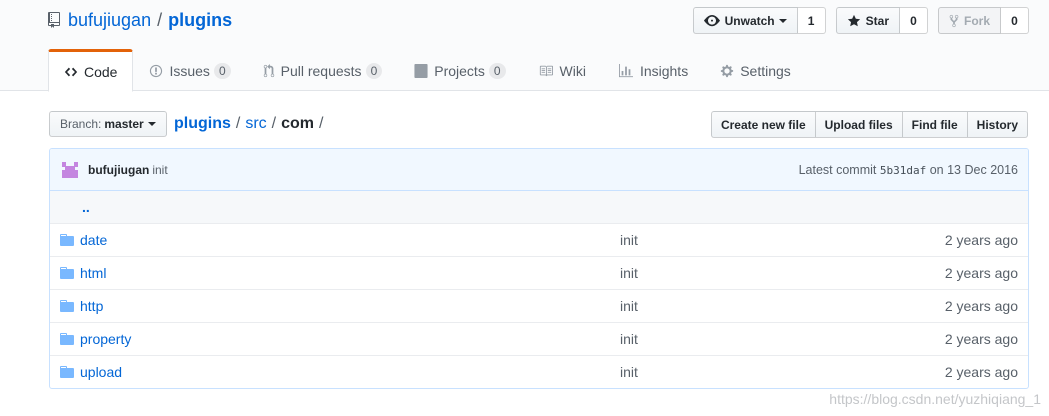 The width and height of the screenshot is (1049, 416). What do you see at coordinates (903, 170) in the screenshot?
I see `commit-sha-link: 5b31daf` at bounding box center [903, 170].